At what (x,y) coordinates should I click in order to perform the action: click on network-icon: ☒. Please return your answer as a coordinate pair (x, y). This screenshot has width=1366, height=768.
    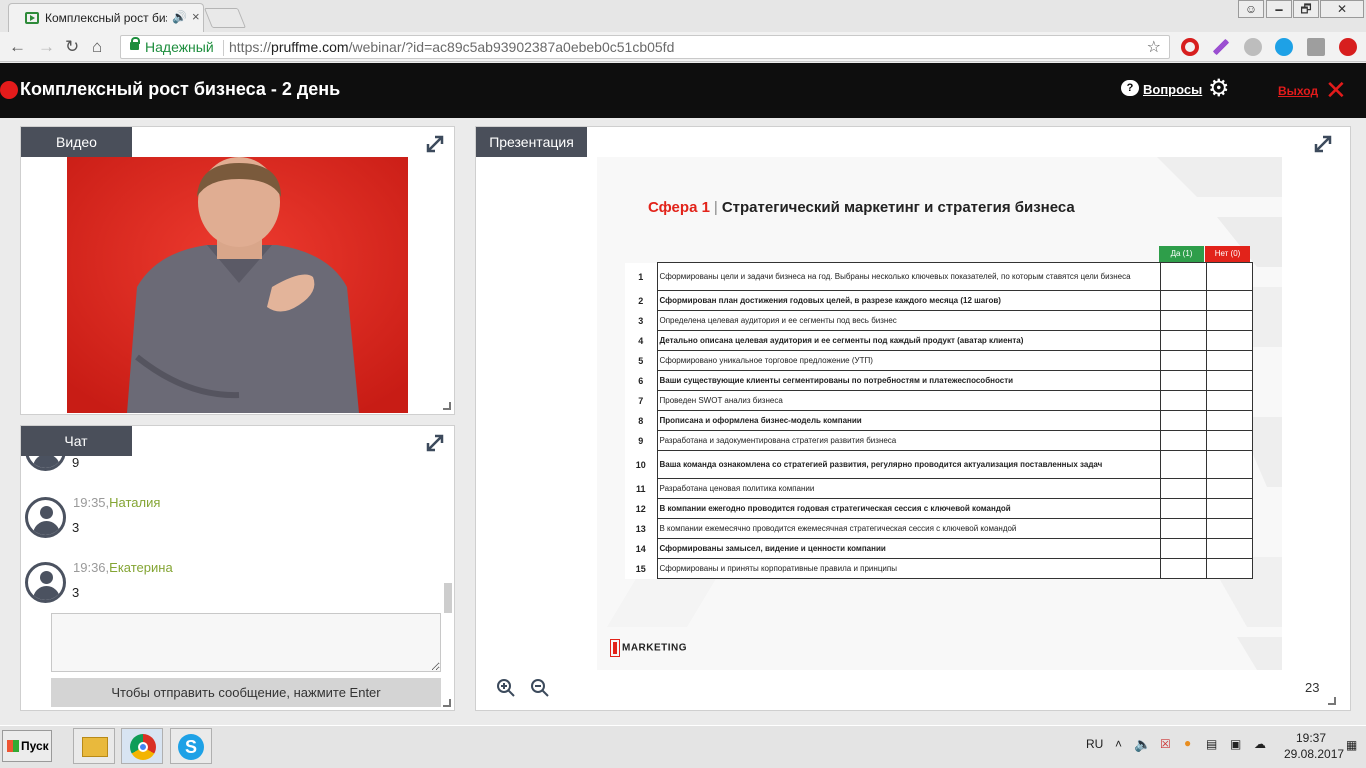
    Looking at the image, I should click on (1165, 744).